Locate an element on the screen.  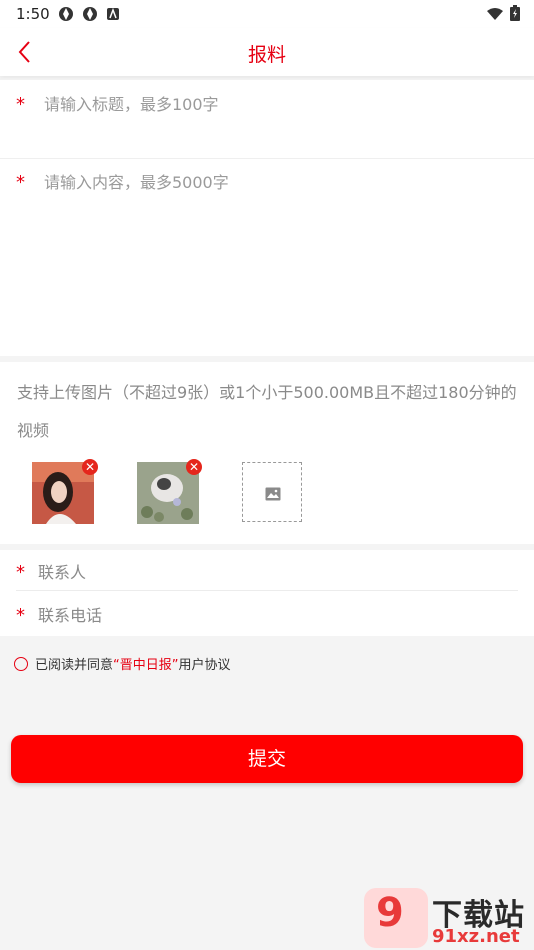
agreement-prefix: 已阅读并同意 is located at coordinates (74, 665).